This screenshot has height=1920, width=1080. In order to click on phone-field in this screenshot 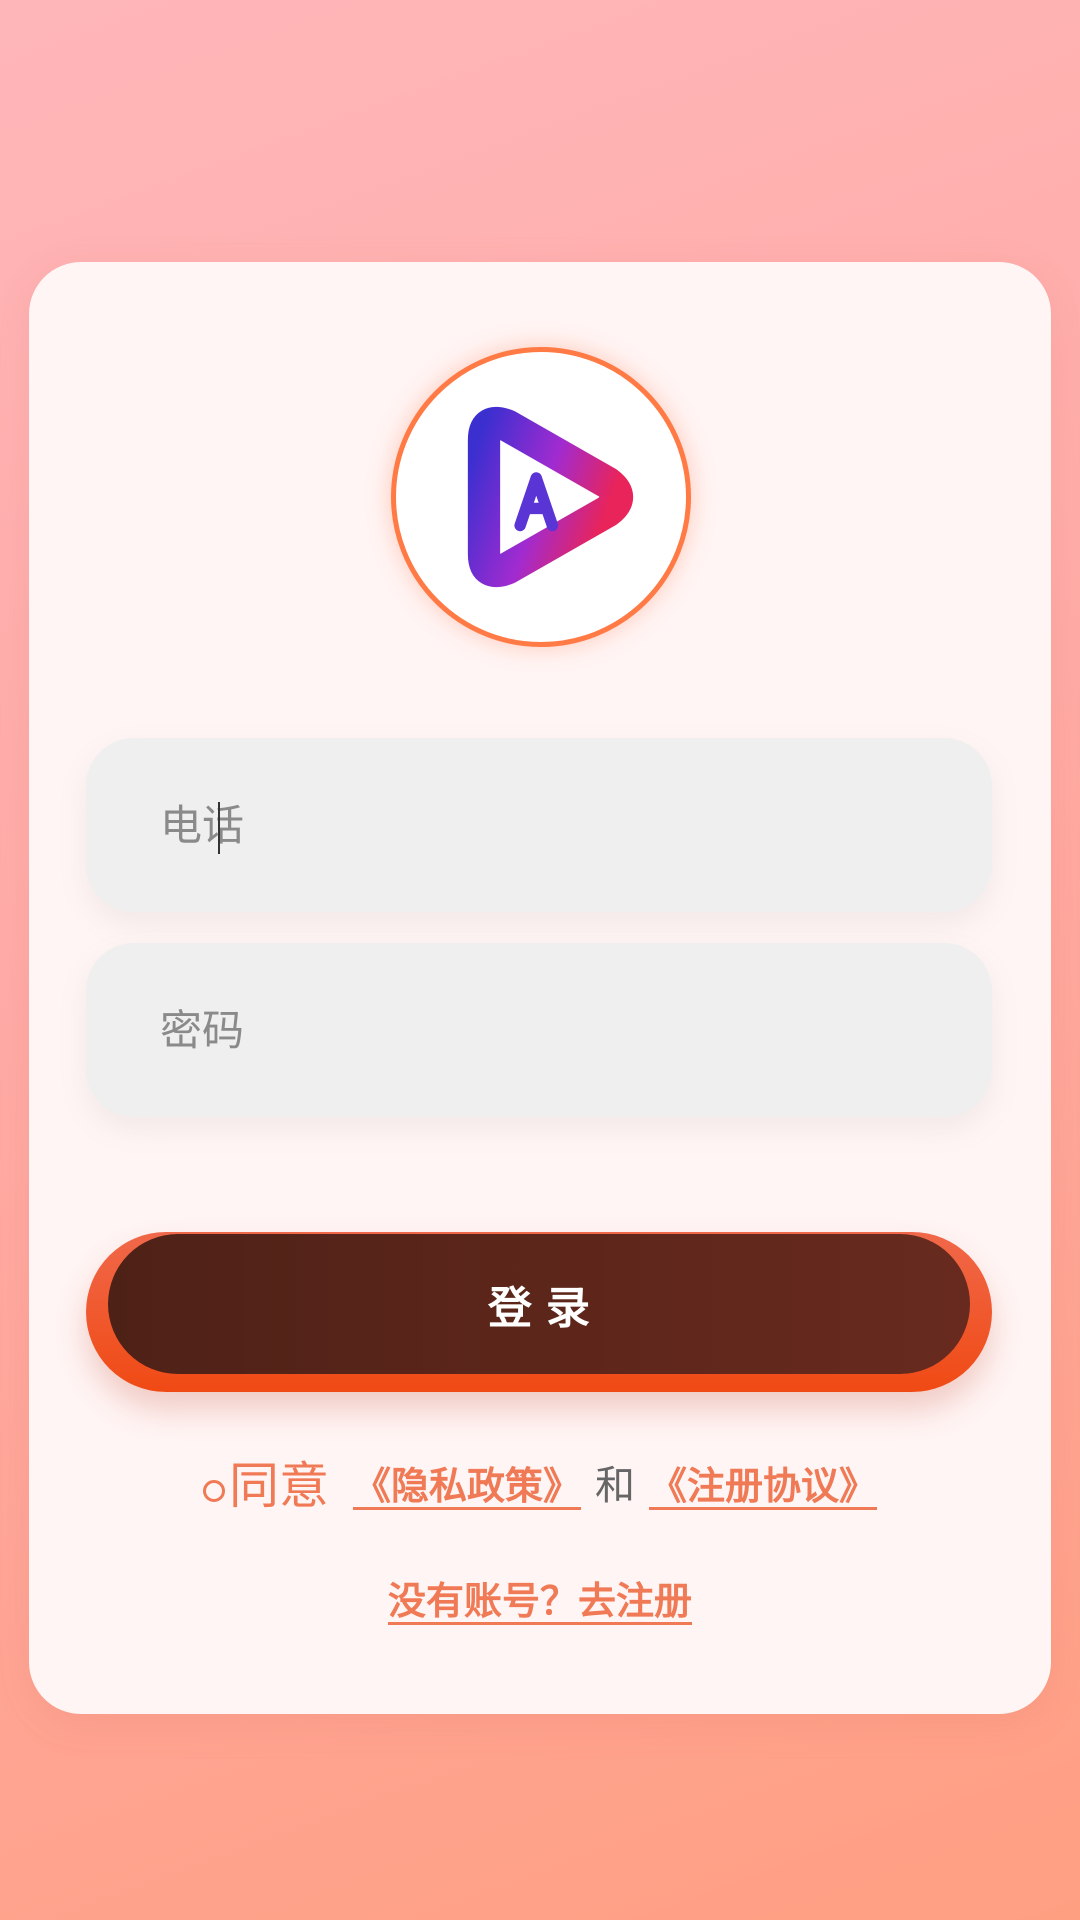, I will do `click(539, 825)`.